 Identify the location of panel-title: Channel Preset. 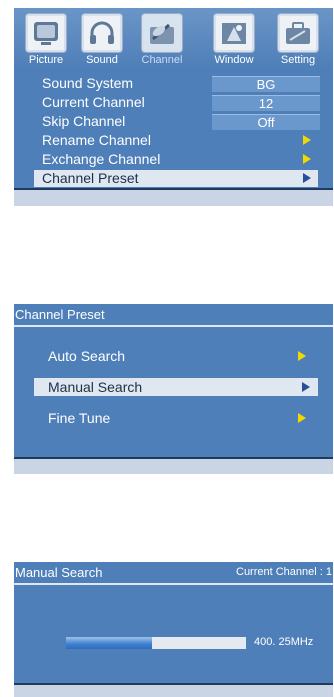
(60, 314).